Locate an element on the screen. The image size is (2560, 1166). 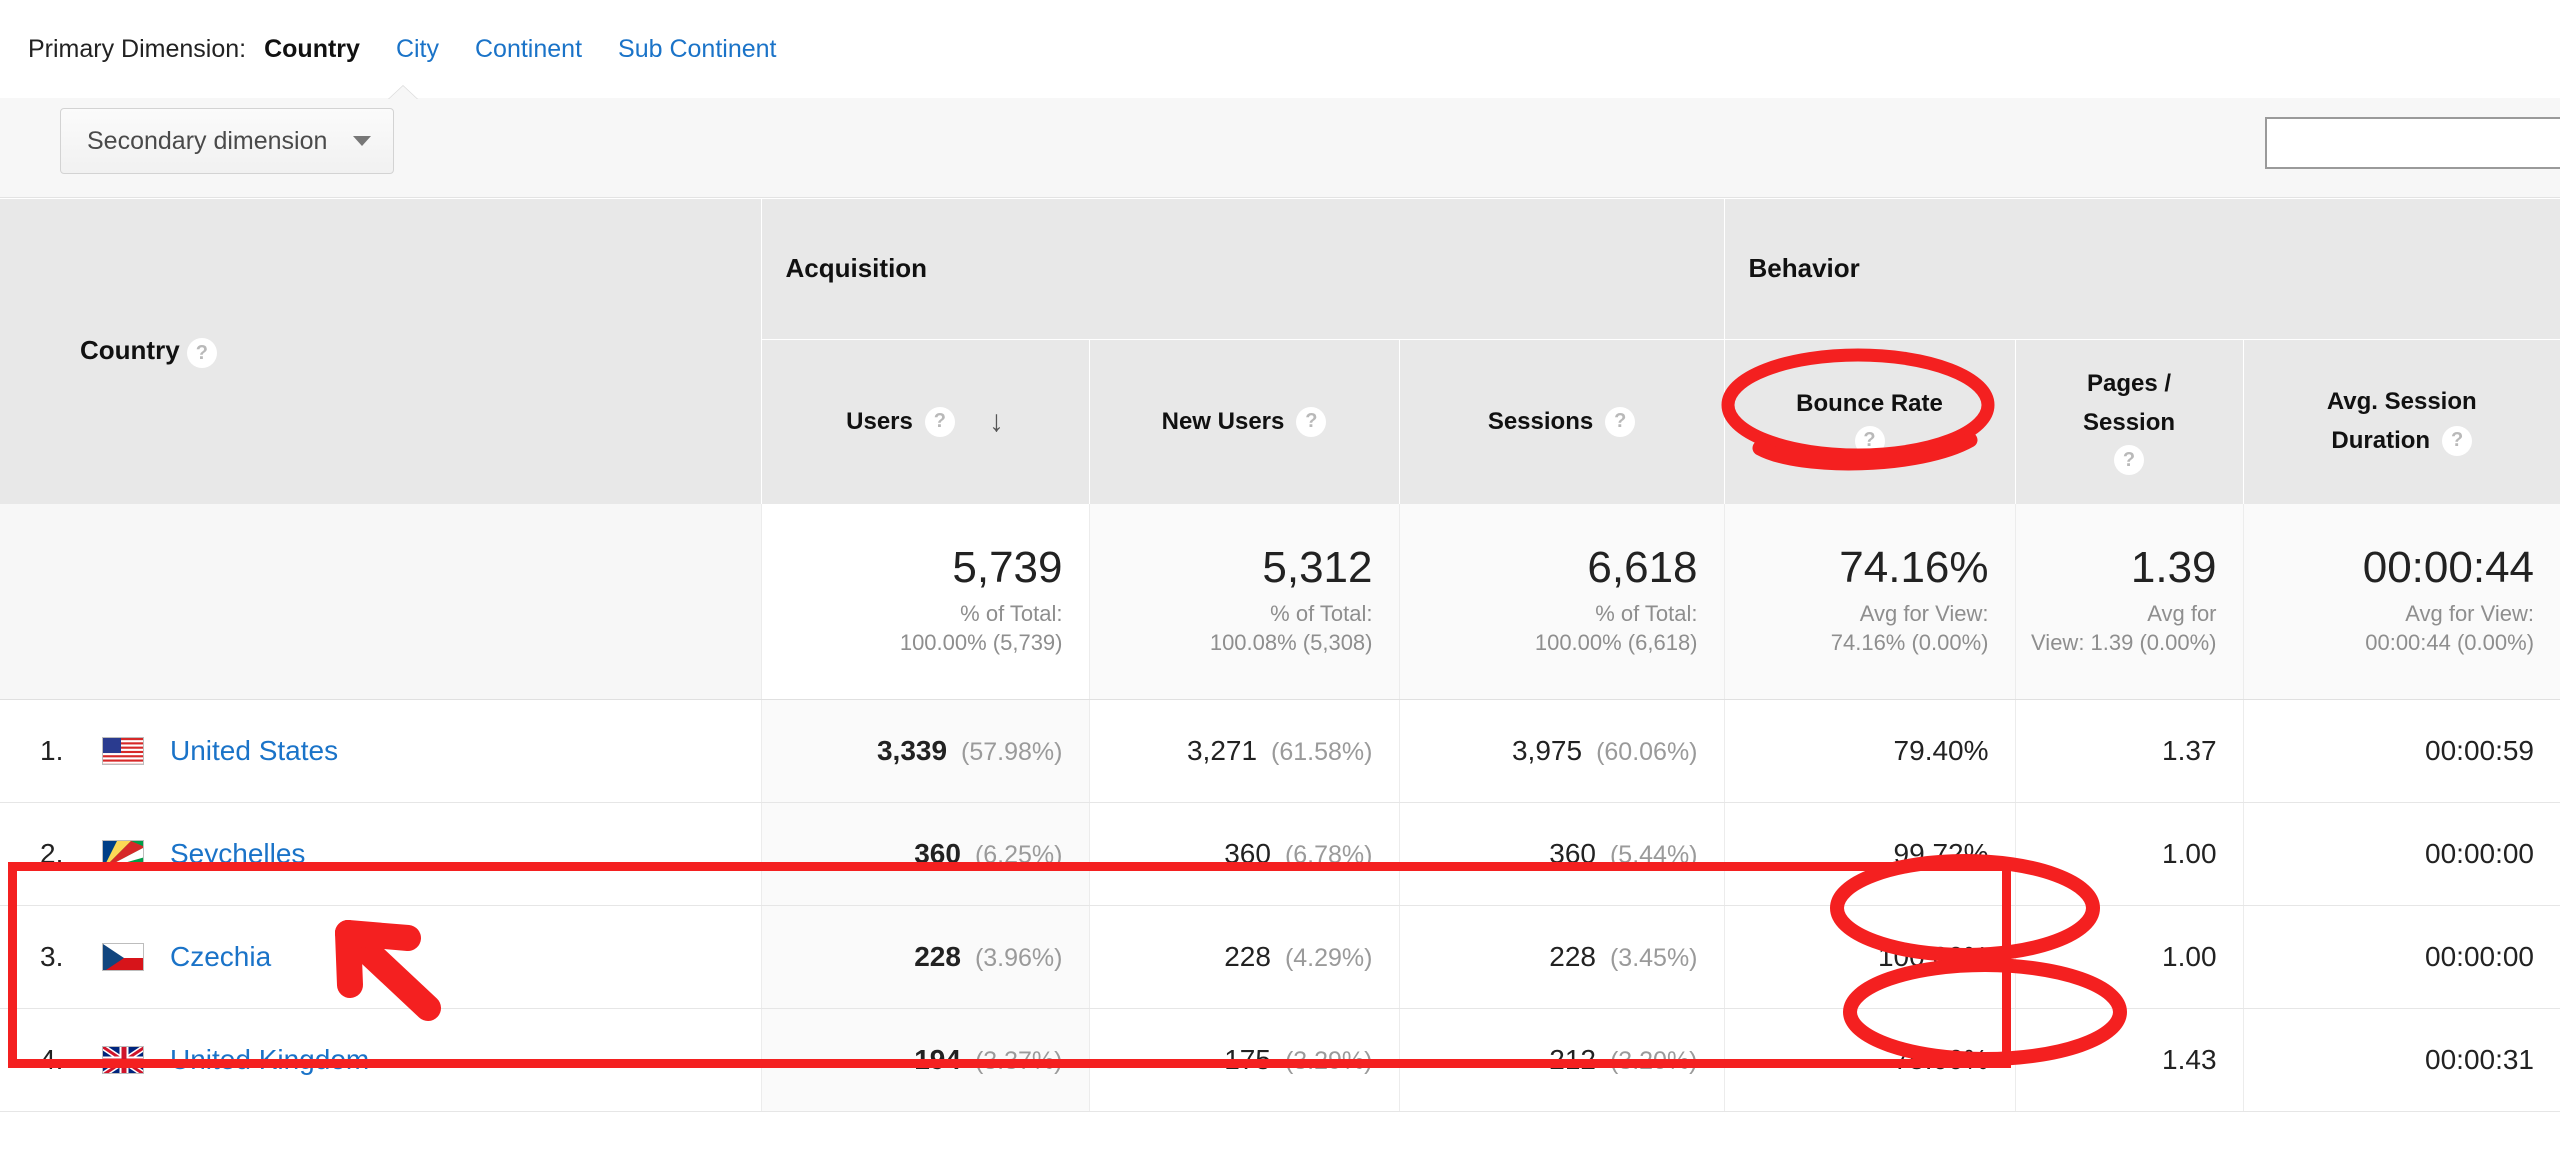
column-header-pages-session-line2: Session is located at coordinates (2129, 422).